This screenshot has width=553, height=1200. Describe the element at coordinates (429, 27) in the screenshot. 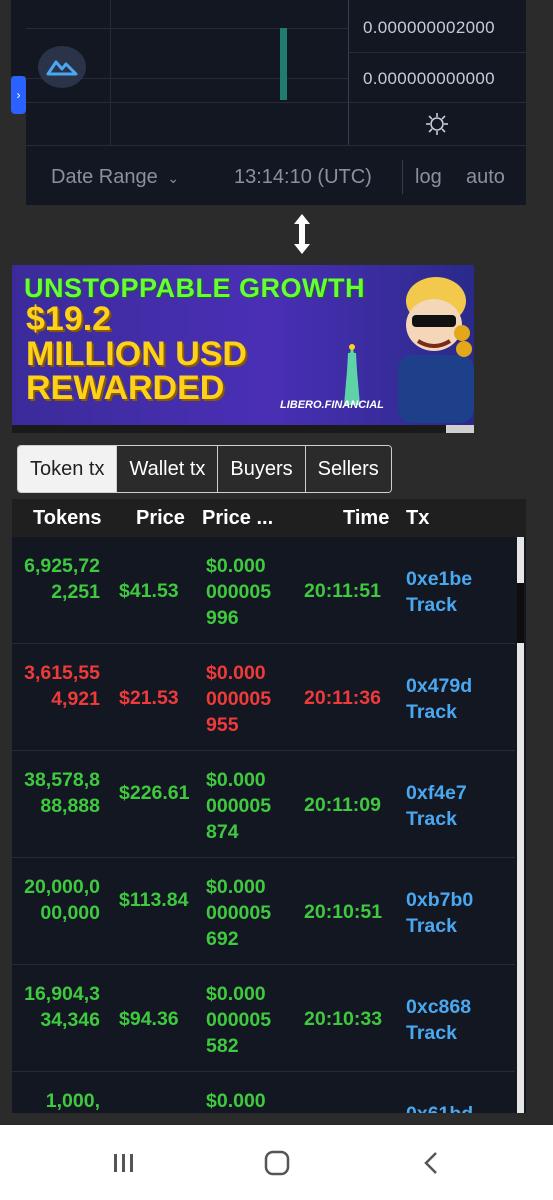

I see `price-axis-label: 0.000000002000` at that location.